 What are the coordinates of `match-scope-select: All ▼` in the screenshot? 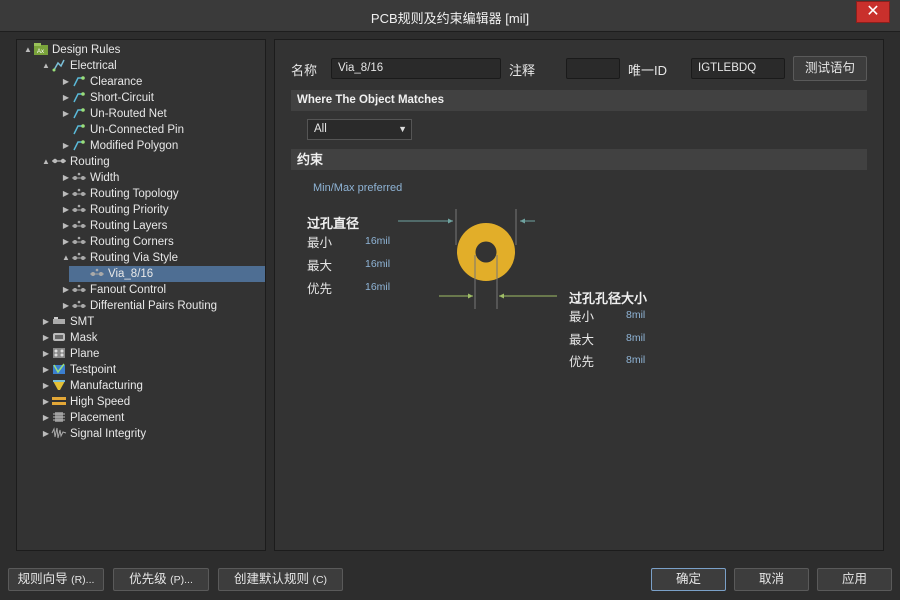 It's located at (359, 129).